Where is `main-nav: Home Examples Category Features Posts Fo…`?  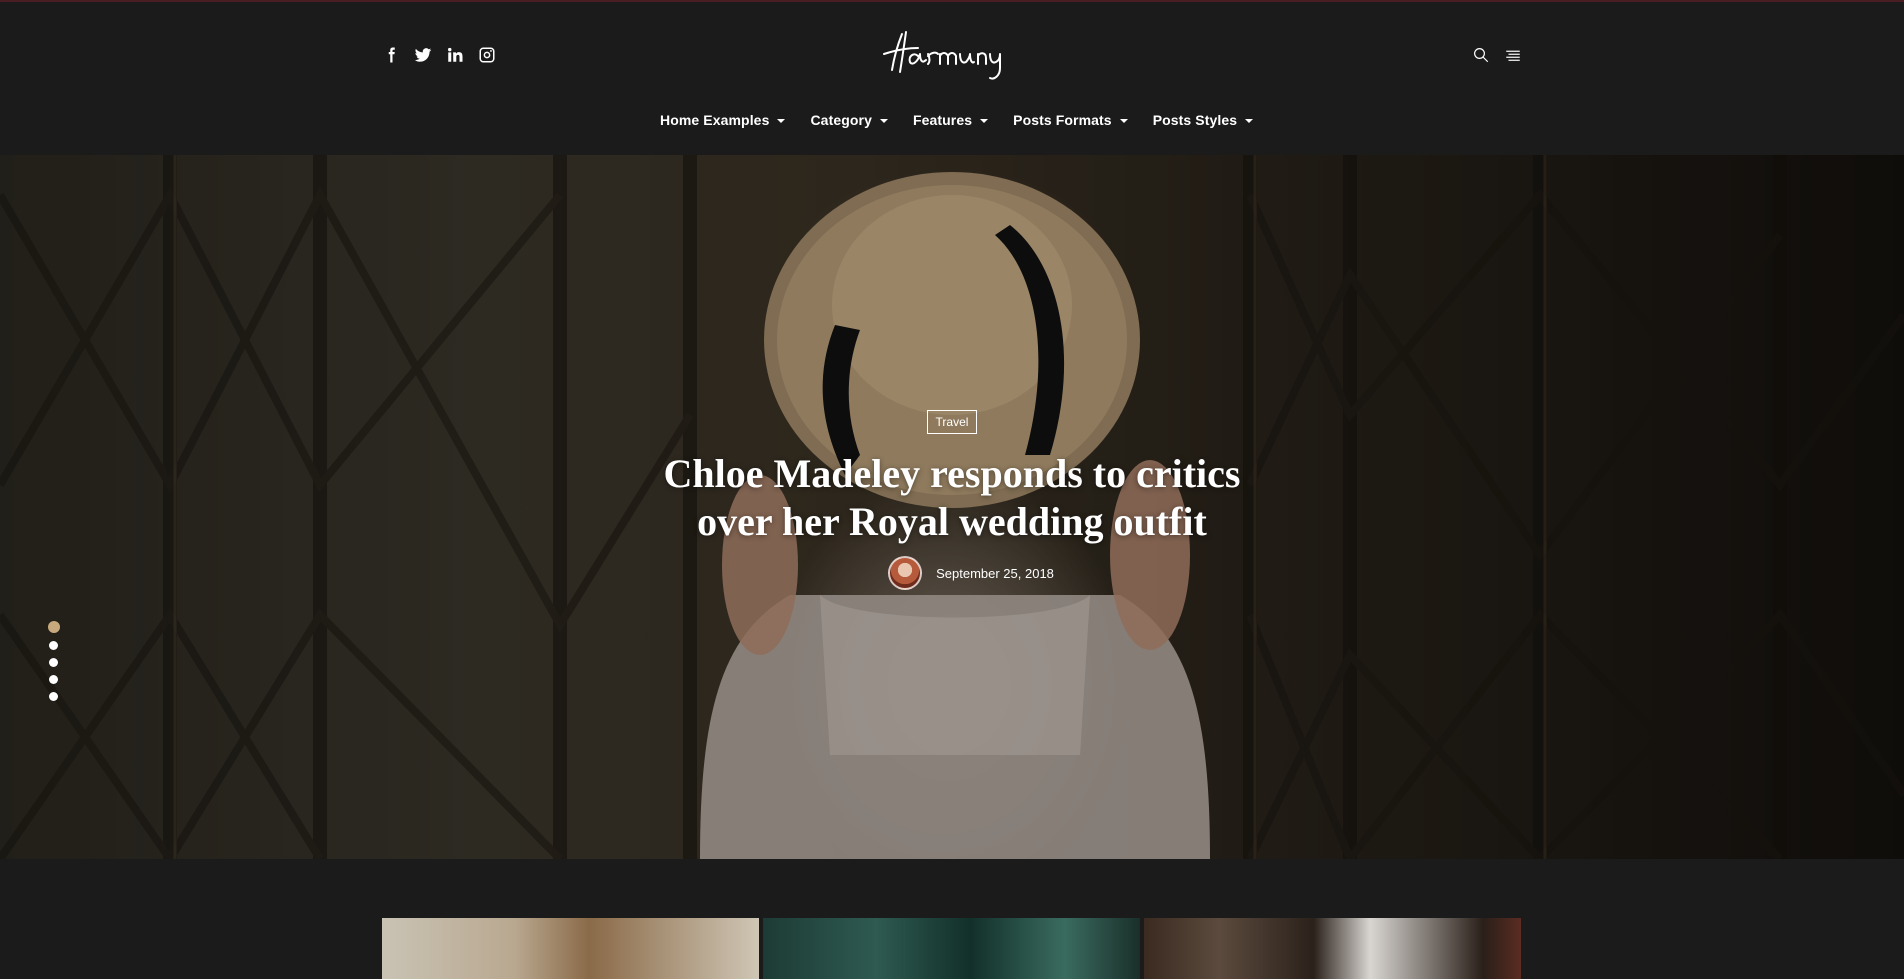
main-nav: Home Examples Category Features Posts Fo… is located at coordinates (957, 120).